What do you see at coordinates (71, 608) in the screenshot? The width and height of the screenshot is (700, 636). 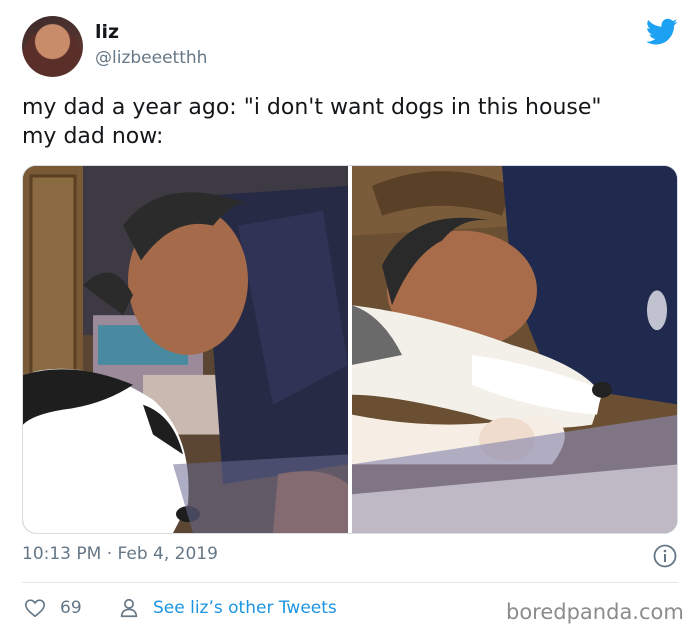 I see `like-count: 69` at bounding box center [71, 608].